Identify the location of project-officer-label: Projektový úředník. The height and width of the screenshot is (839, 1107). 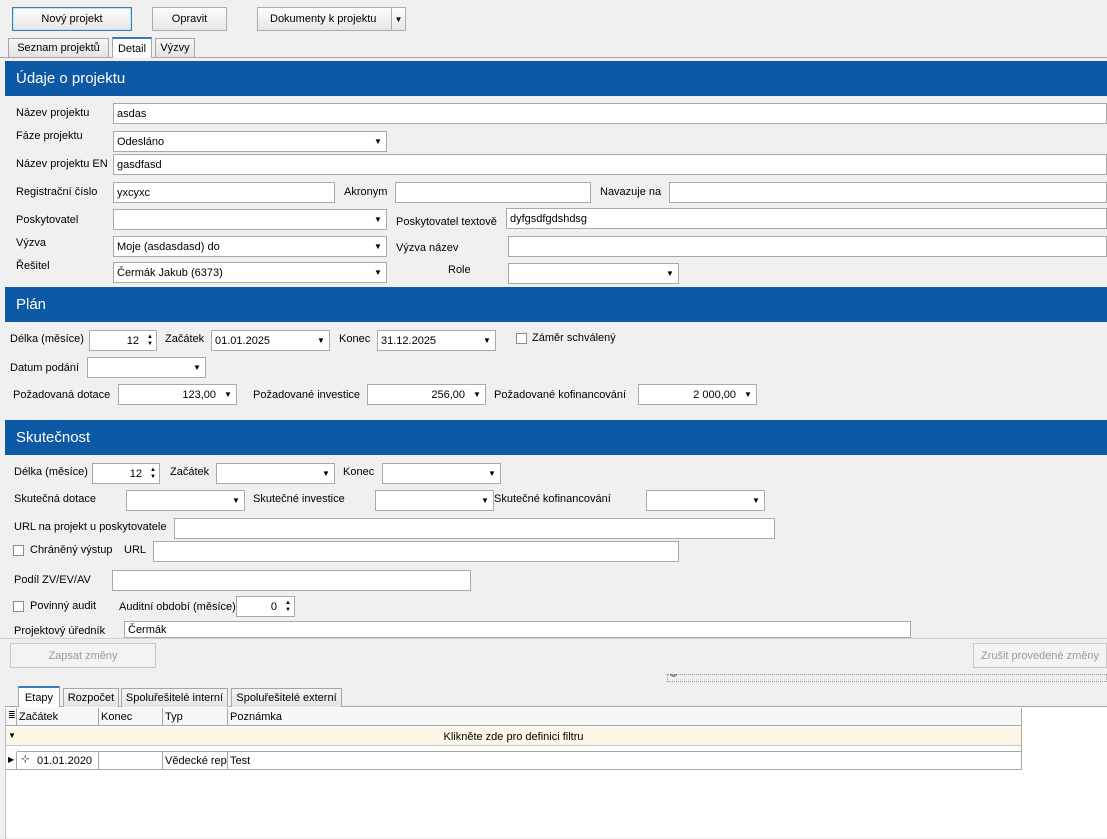
(60, 631).